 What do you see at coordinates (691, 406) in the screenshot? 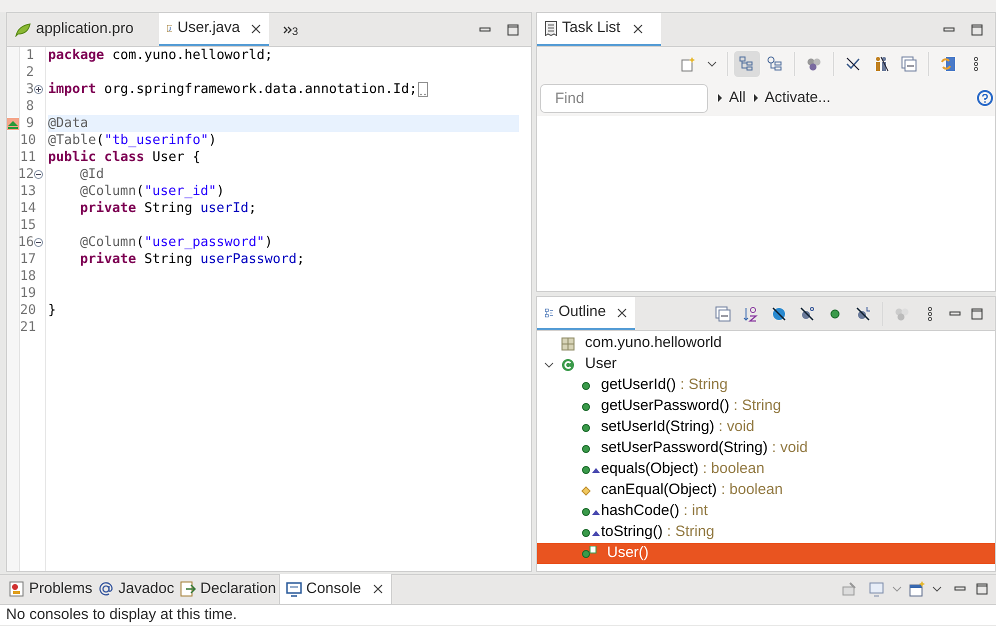
I see `outline-label: getUserPassword() : String` at bounding box center [691, 406].